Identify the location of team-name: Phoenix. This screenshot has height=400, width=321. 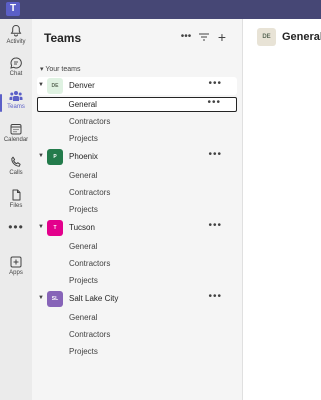
(83, 156).